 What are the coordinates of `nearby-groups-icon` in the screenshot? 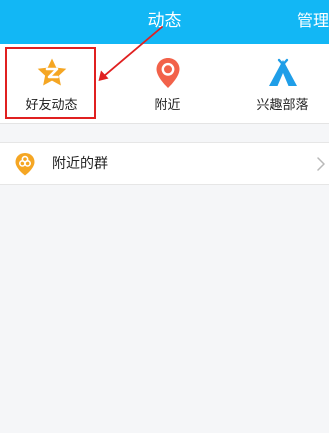 It's located at (25, 164).